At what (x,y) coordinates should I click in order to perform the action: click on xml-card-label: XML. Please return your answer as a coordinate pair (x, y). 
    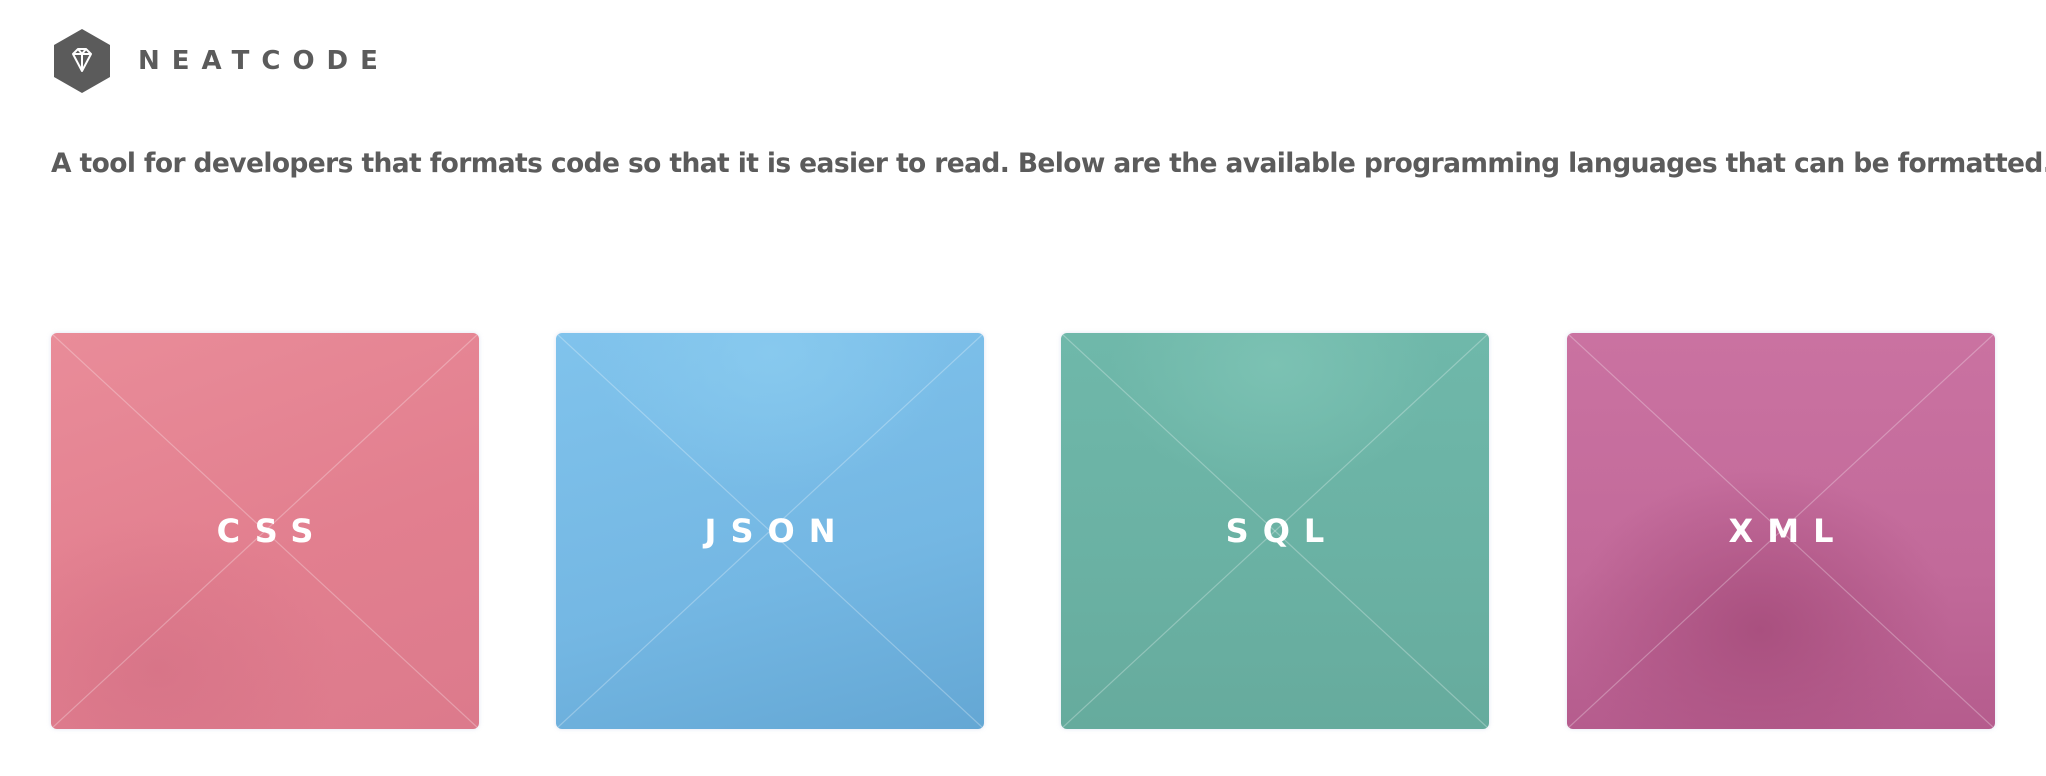
    Looking at the image, I should click on (1788, 531).